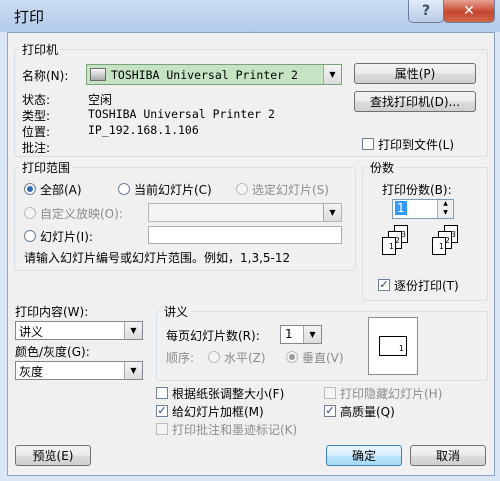 Image resolution: width=500 pixels, height=481 pixels. What do you see at coordinates (204, 75) in the screenshot?
I see `printer-name-value: TOSHIBA Universal Printer 2` at bounding box center [204, 75].